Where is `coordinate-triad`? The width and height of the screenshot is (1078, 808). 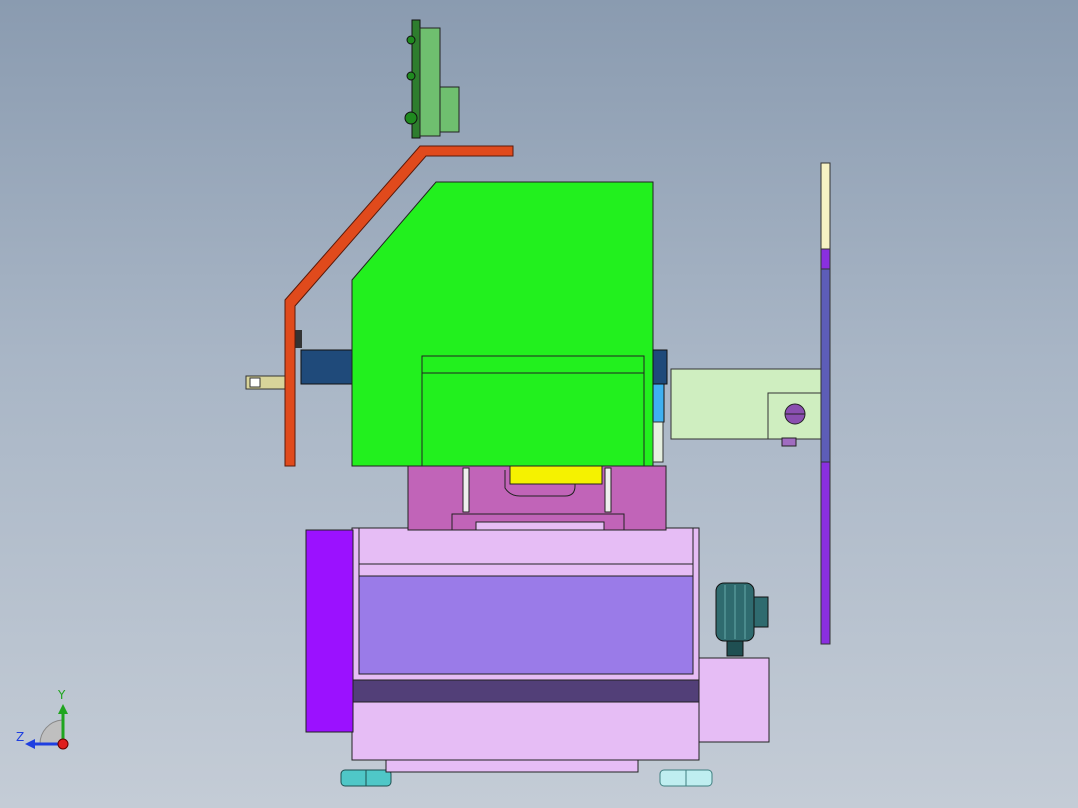 coordinate-triad is located at coordinates (47, 727).